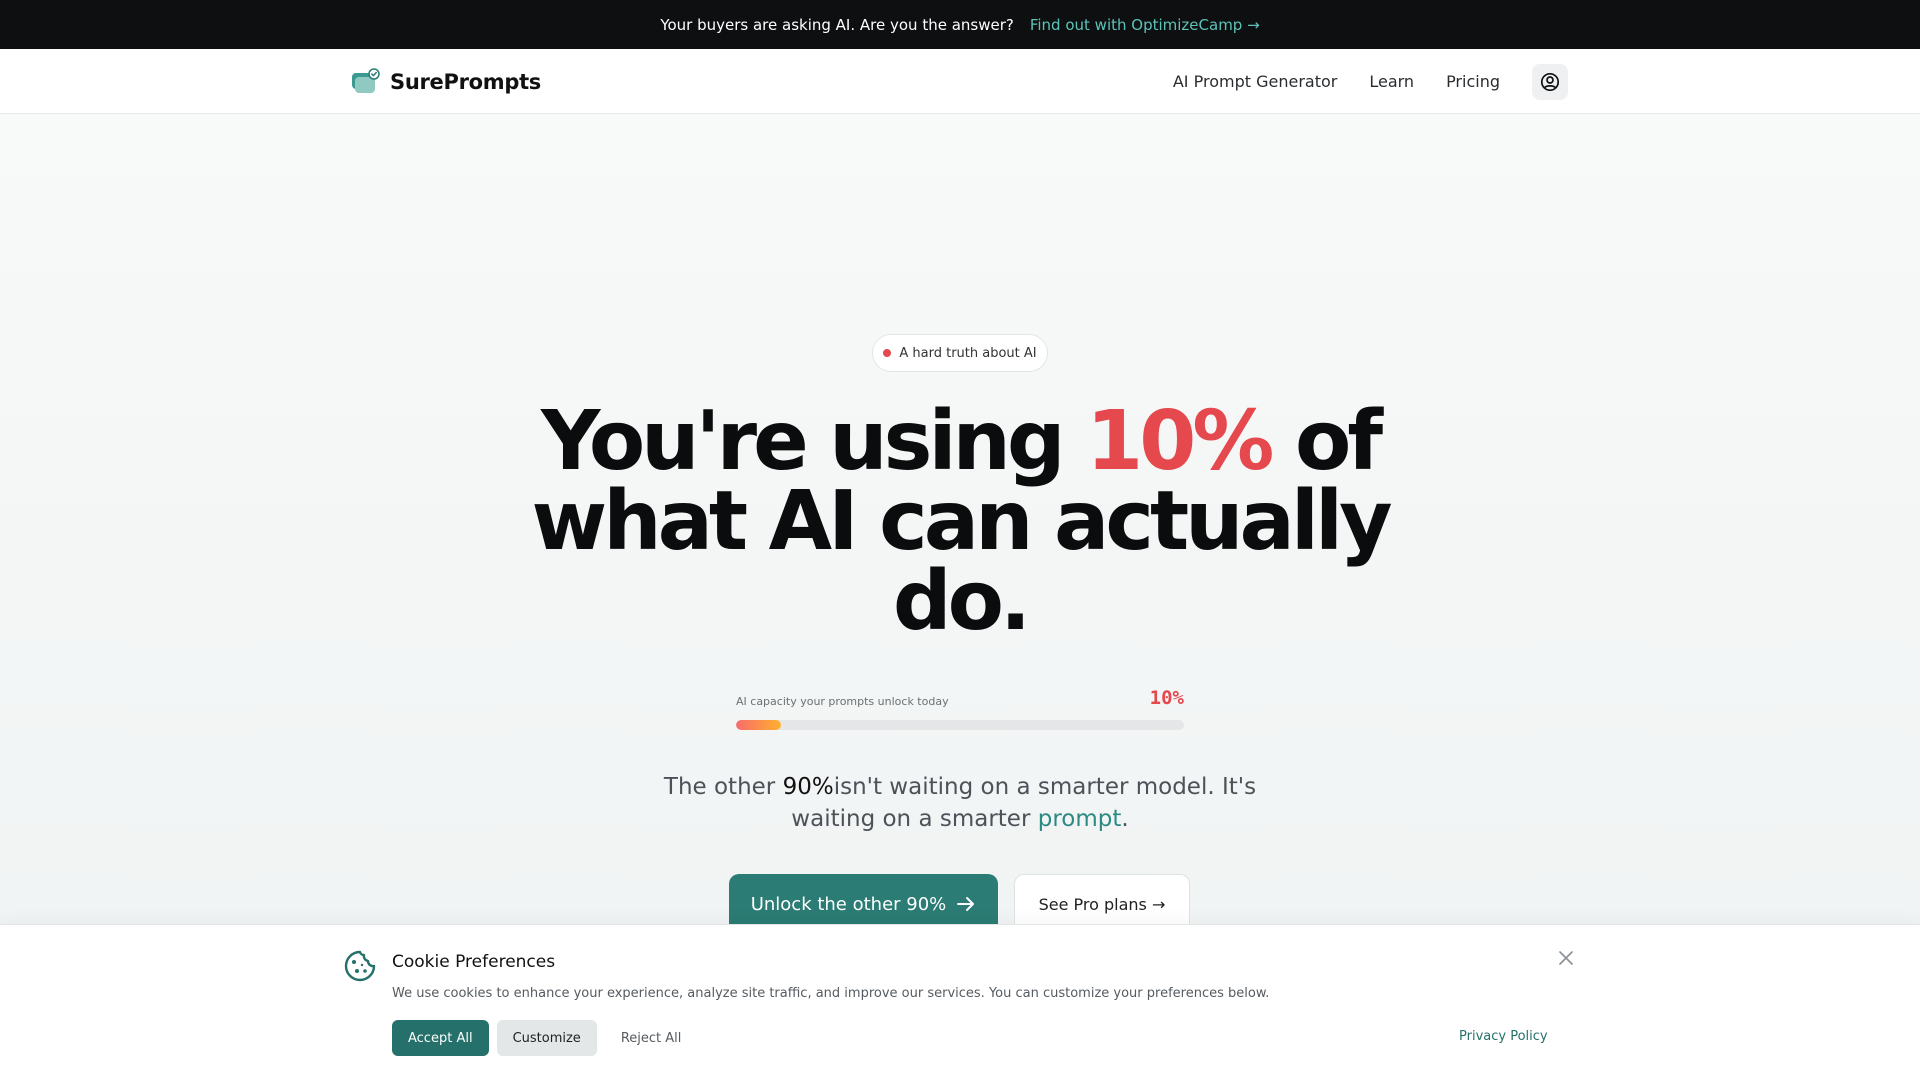  What do you see at coordinates (848, 904) in the screenshot?
I see `unlock-button-label: Unlock the other 90%` at bounding box center [848, 904].